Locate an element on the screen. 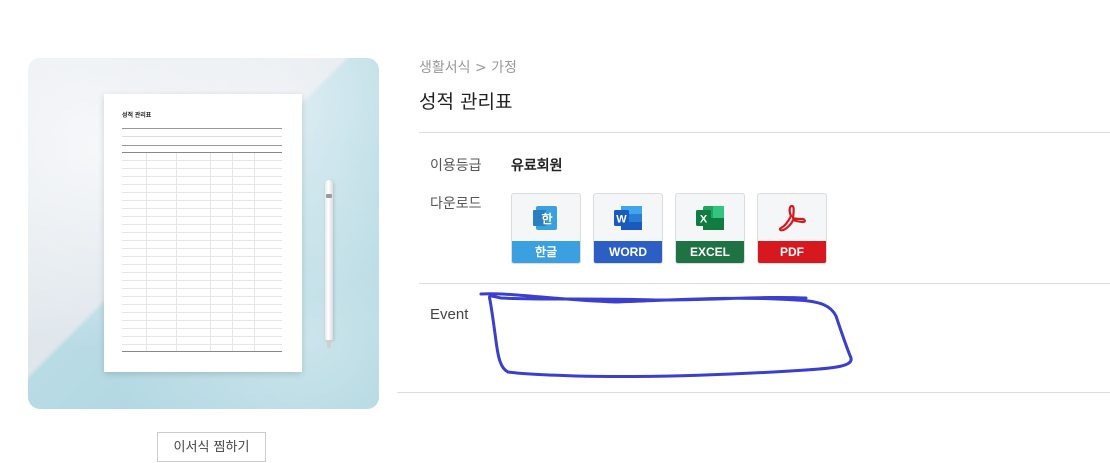  document-thumbnail: 성적 관리표 is located at coordinates (203, 233).